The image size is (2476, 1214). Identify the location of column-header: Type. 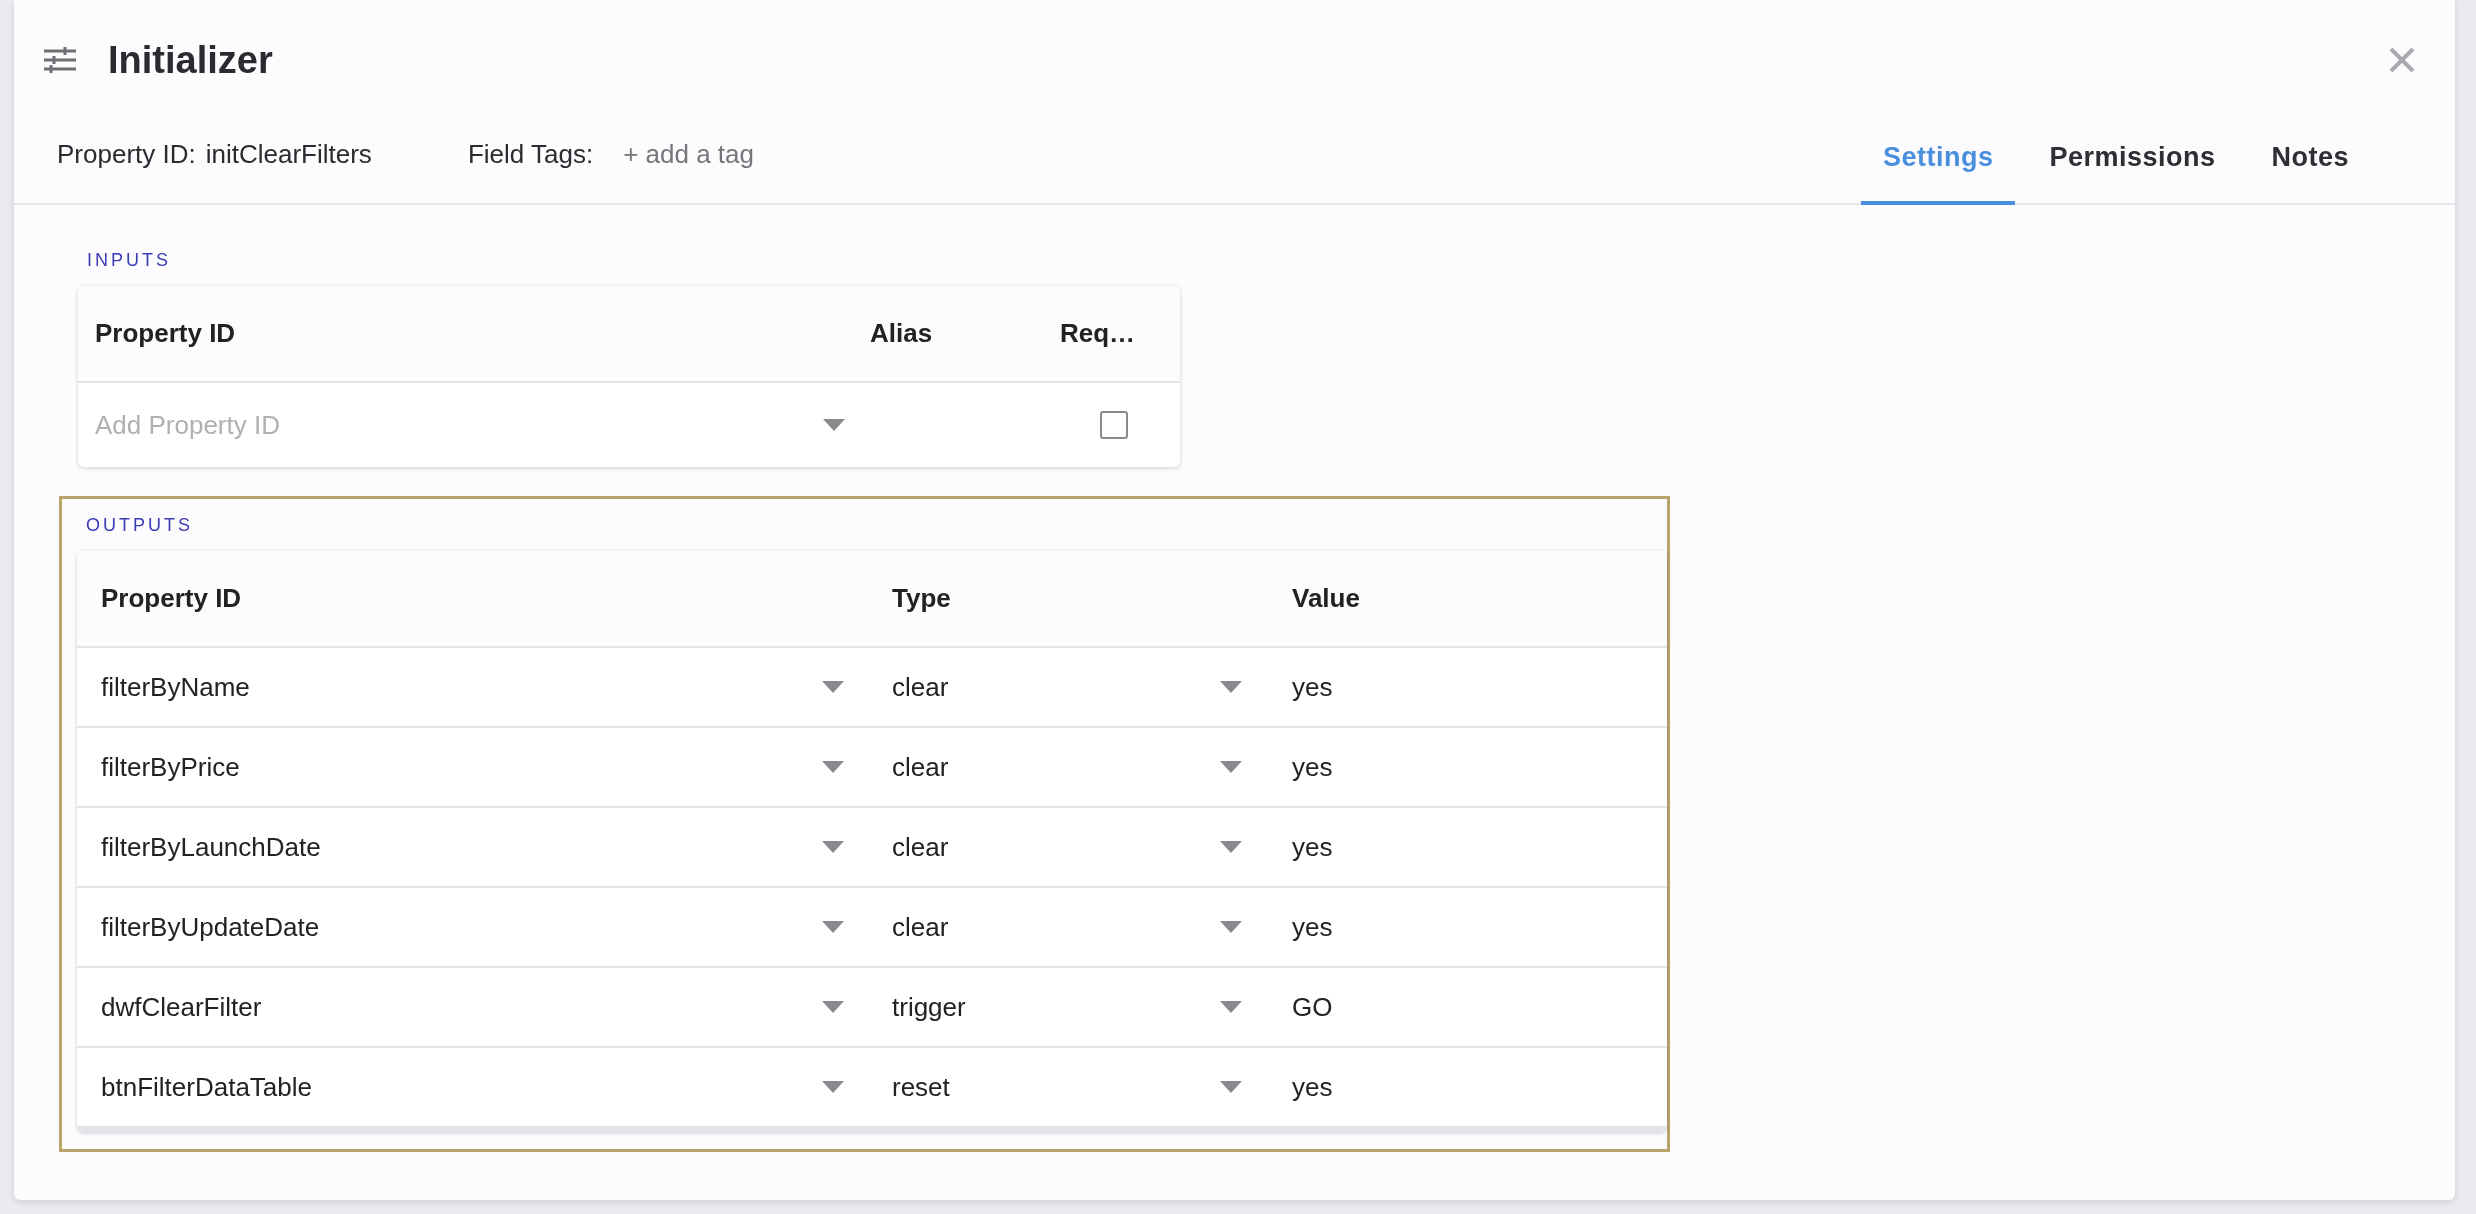
(921, 598).